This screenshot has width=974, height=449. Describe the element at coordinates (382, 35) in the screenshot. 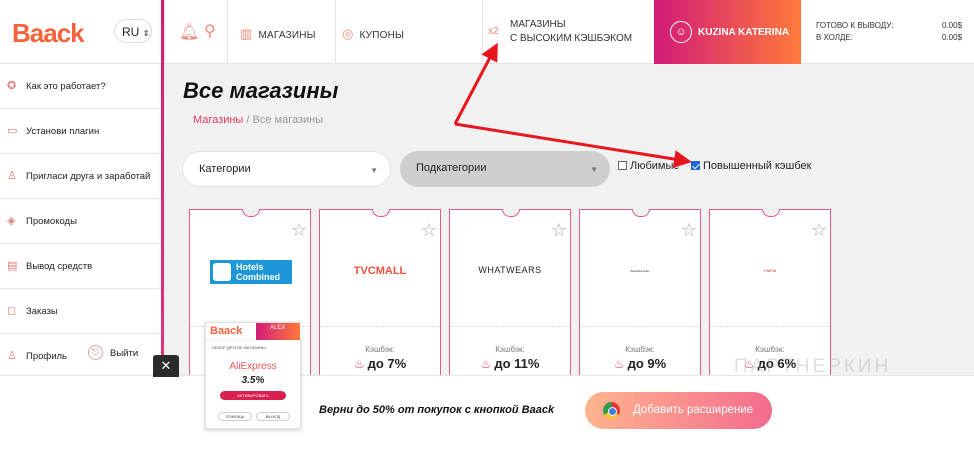

I see `nav-coupons-label: КУПОНЫ` at that location.